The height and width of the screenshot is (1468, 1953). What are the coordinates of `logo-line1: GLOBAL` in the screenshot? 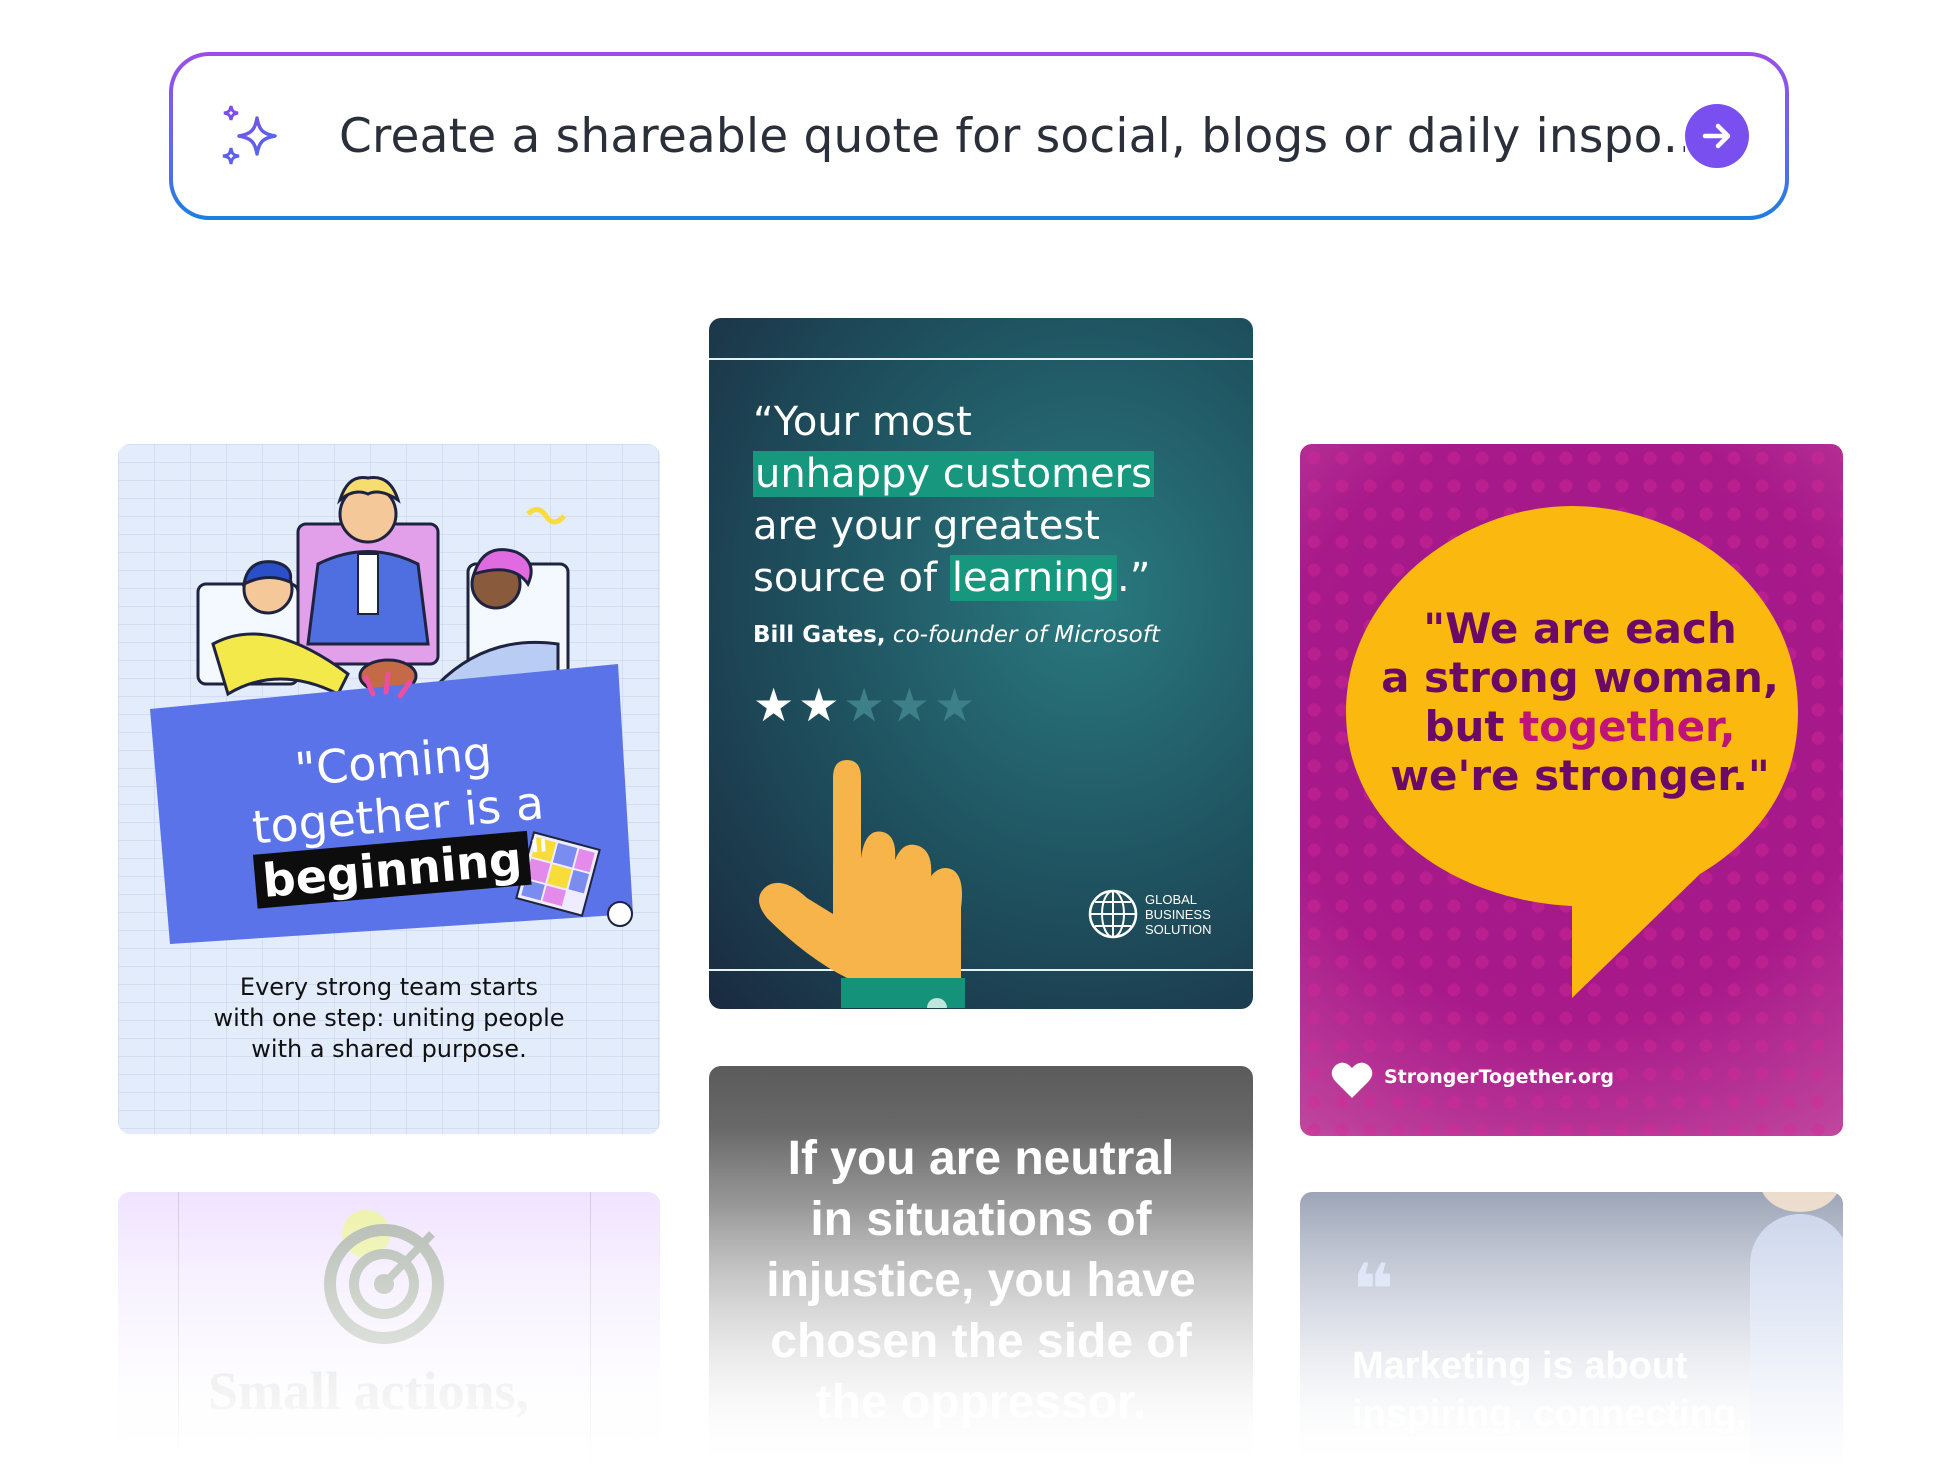 It's located at (1171, 899).